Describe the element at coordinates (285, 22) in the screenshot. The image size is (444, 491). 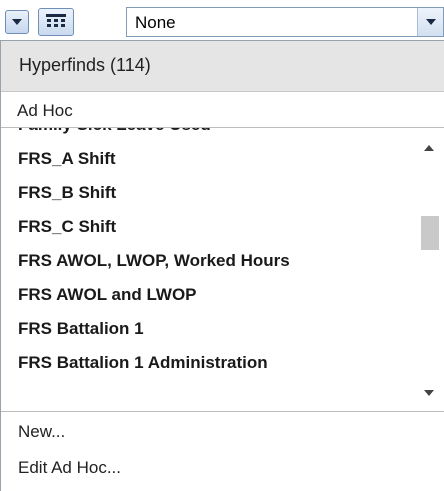
I see `filter-select: None` at that location.